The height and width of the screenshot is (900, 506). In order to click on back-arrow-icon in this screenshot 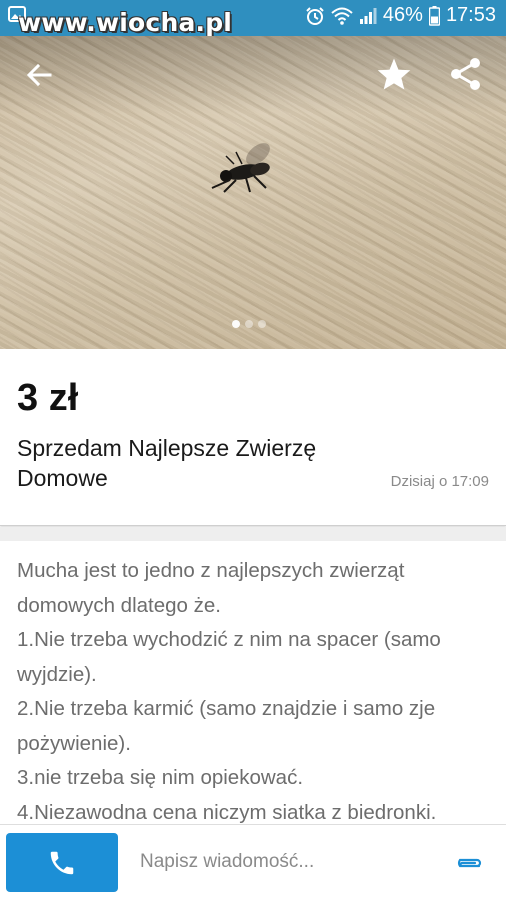, I will do `click(39, 75)`.